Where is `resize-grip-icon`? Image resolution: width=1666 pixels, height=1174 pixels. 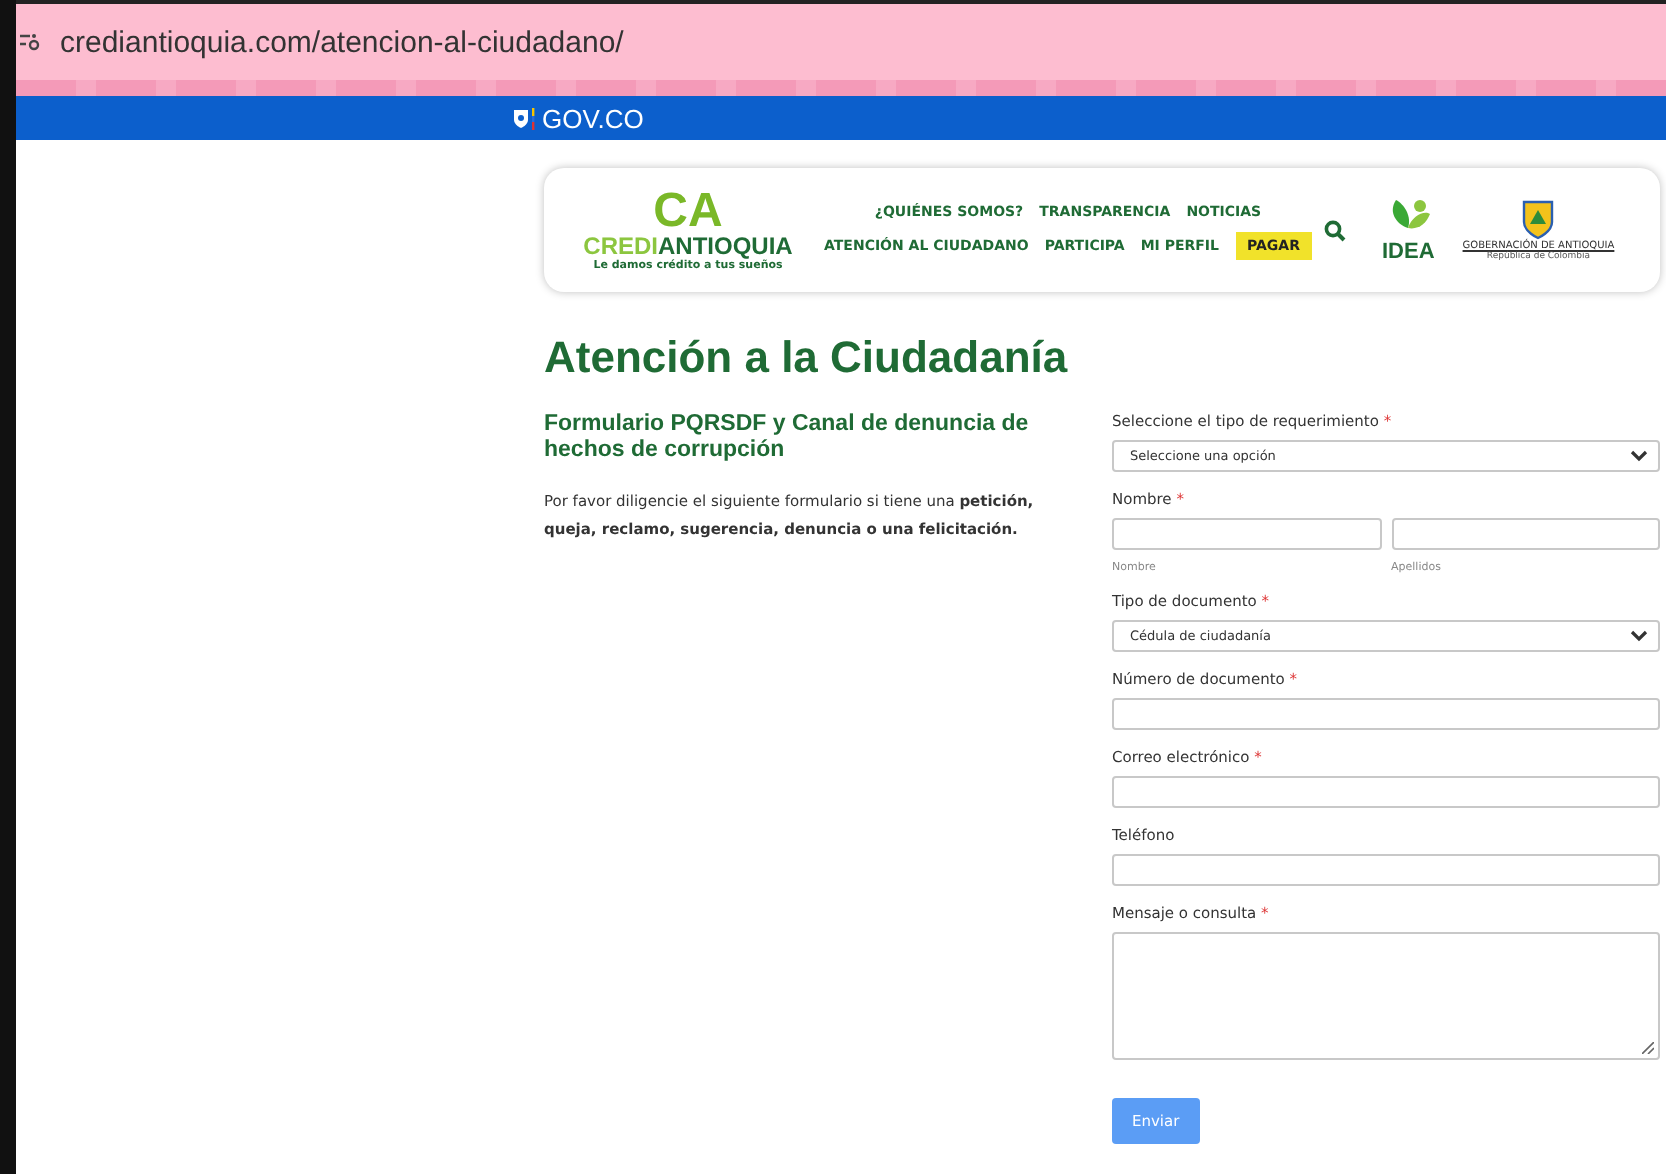 resize-grip-icon is located at coordinates (1648, 1048).